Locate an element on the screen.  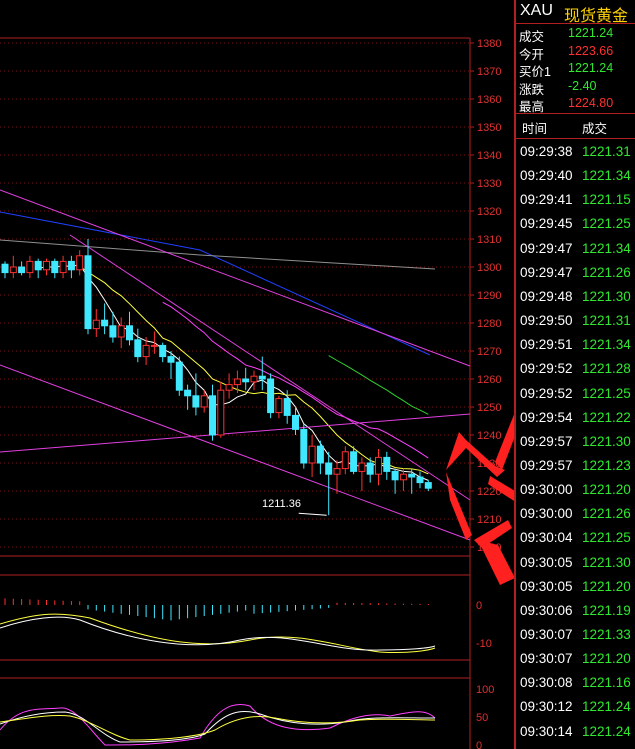
quote-value: 1221.24 is located at coordinates (591, 68).